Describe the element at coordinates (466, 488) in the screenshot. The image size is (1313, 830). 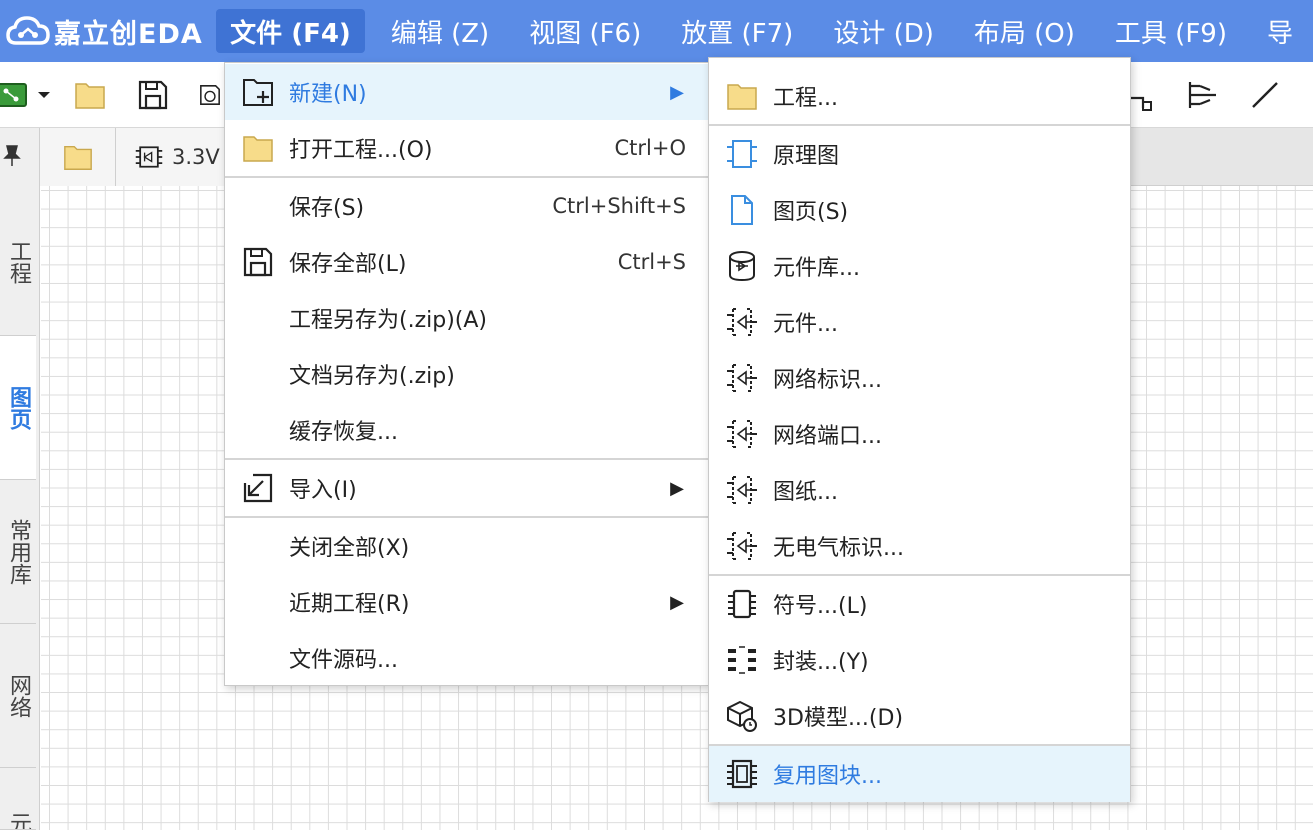
I see `file-menu-import: 导入(I) ▶` at that location.